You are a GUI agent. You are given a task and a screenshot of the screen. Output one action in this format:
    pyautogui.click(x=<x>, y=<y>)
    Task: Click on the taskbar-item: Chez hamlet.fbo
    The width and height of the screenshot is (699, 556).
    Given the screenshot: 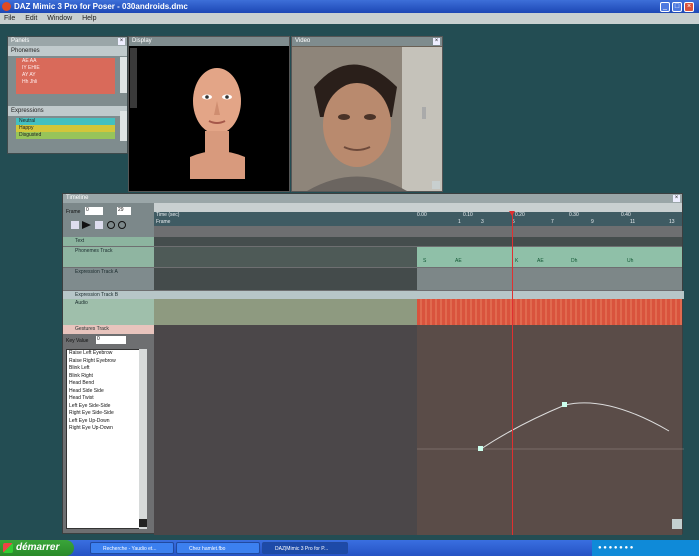 What is the action you would take?
    pyautogui.click(x=218, y=548)
    